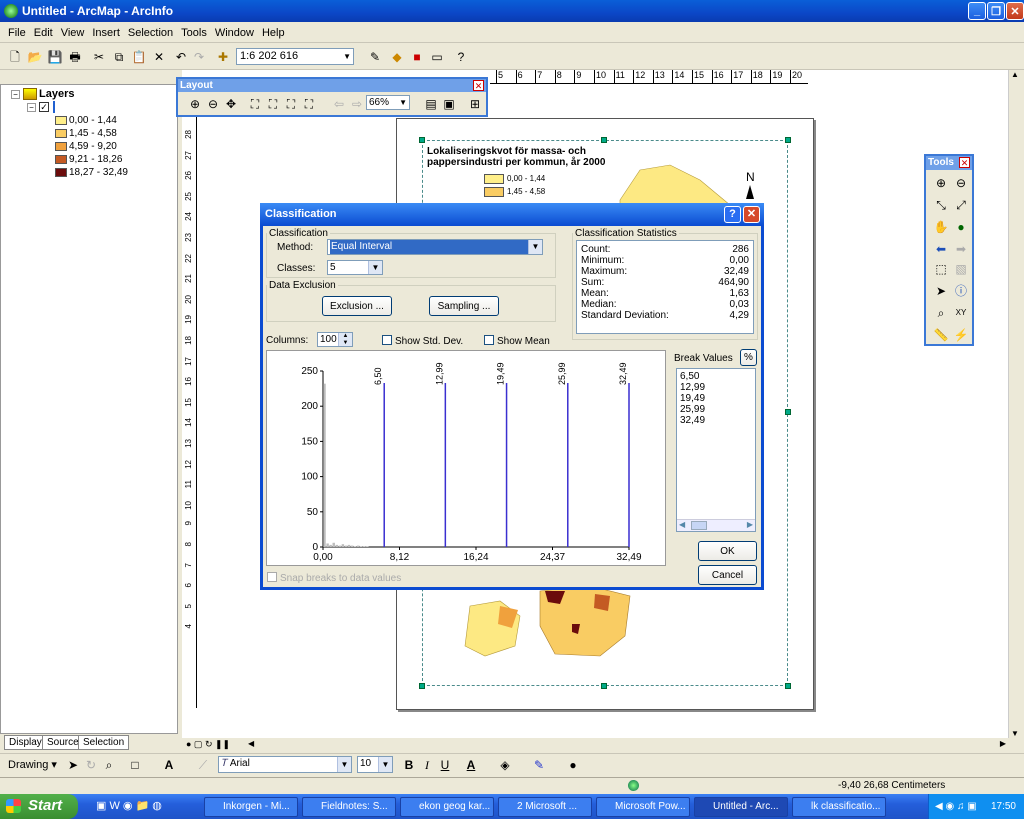 This screenshot has height=819, width=1024. What do you see at coordinates (692, 409) in the screenshot?
I see `break-value: 25,99` at bounding box center [692, 409].